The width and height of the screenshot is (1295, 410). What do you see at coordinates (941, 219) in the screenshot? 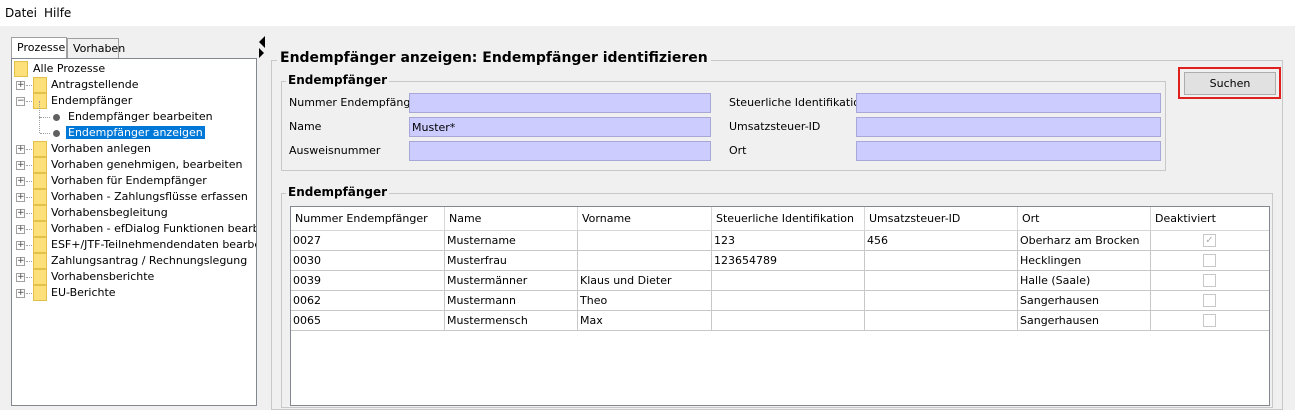
I see `col-header-ust: Umsatzsteuer-ID` at bounding box center [941, 219].